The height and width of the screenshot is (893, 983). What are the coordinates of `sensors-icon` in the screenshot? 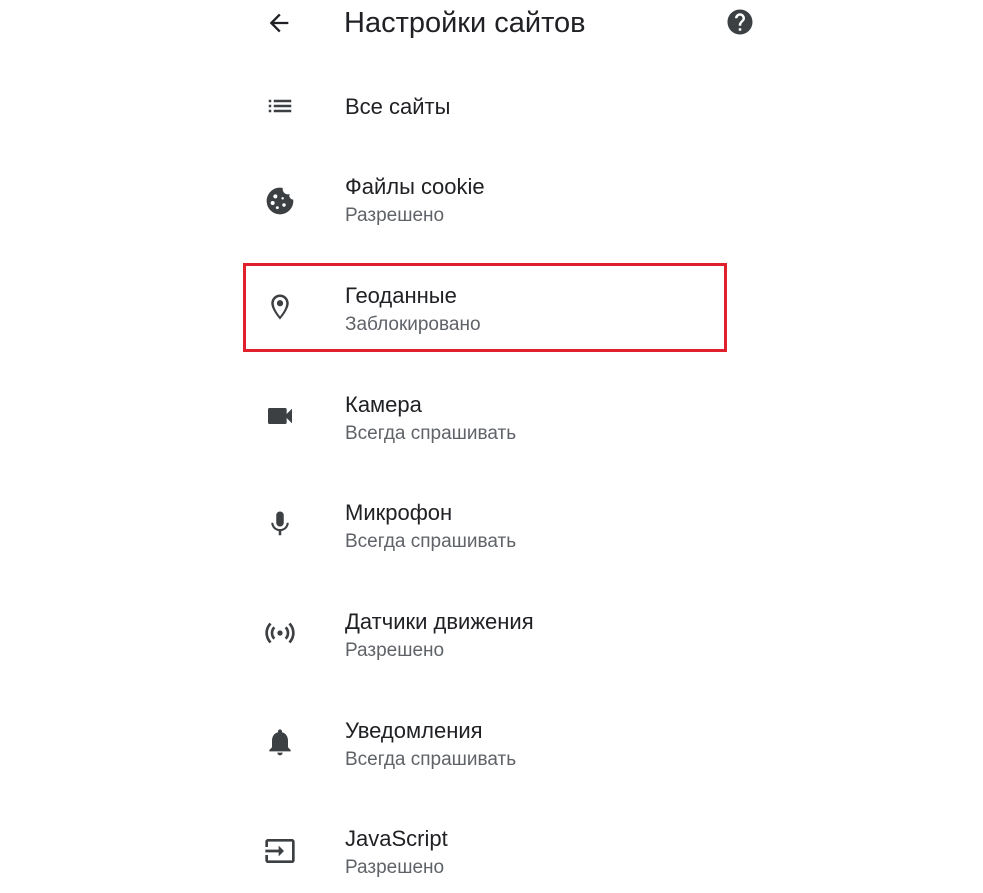 It's located at (280, 633).